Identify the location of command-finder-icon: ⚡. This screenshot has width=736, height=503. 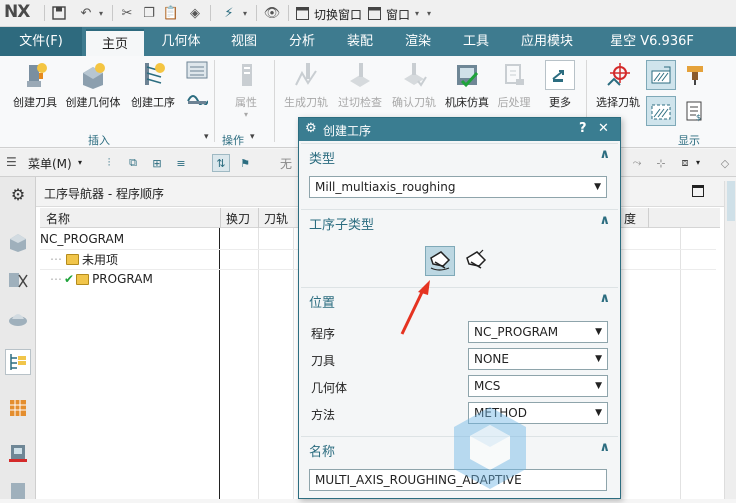
(229, 13).